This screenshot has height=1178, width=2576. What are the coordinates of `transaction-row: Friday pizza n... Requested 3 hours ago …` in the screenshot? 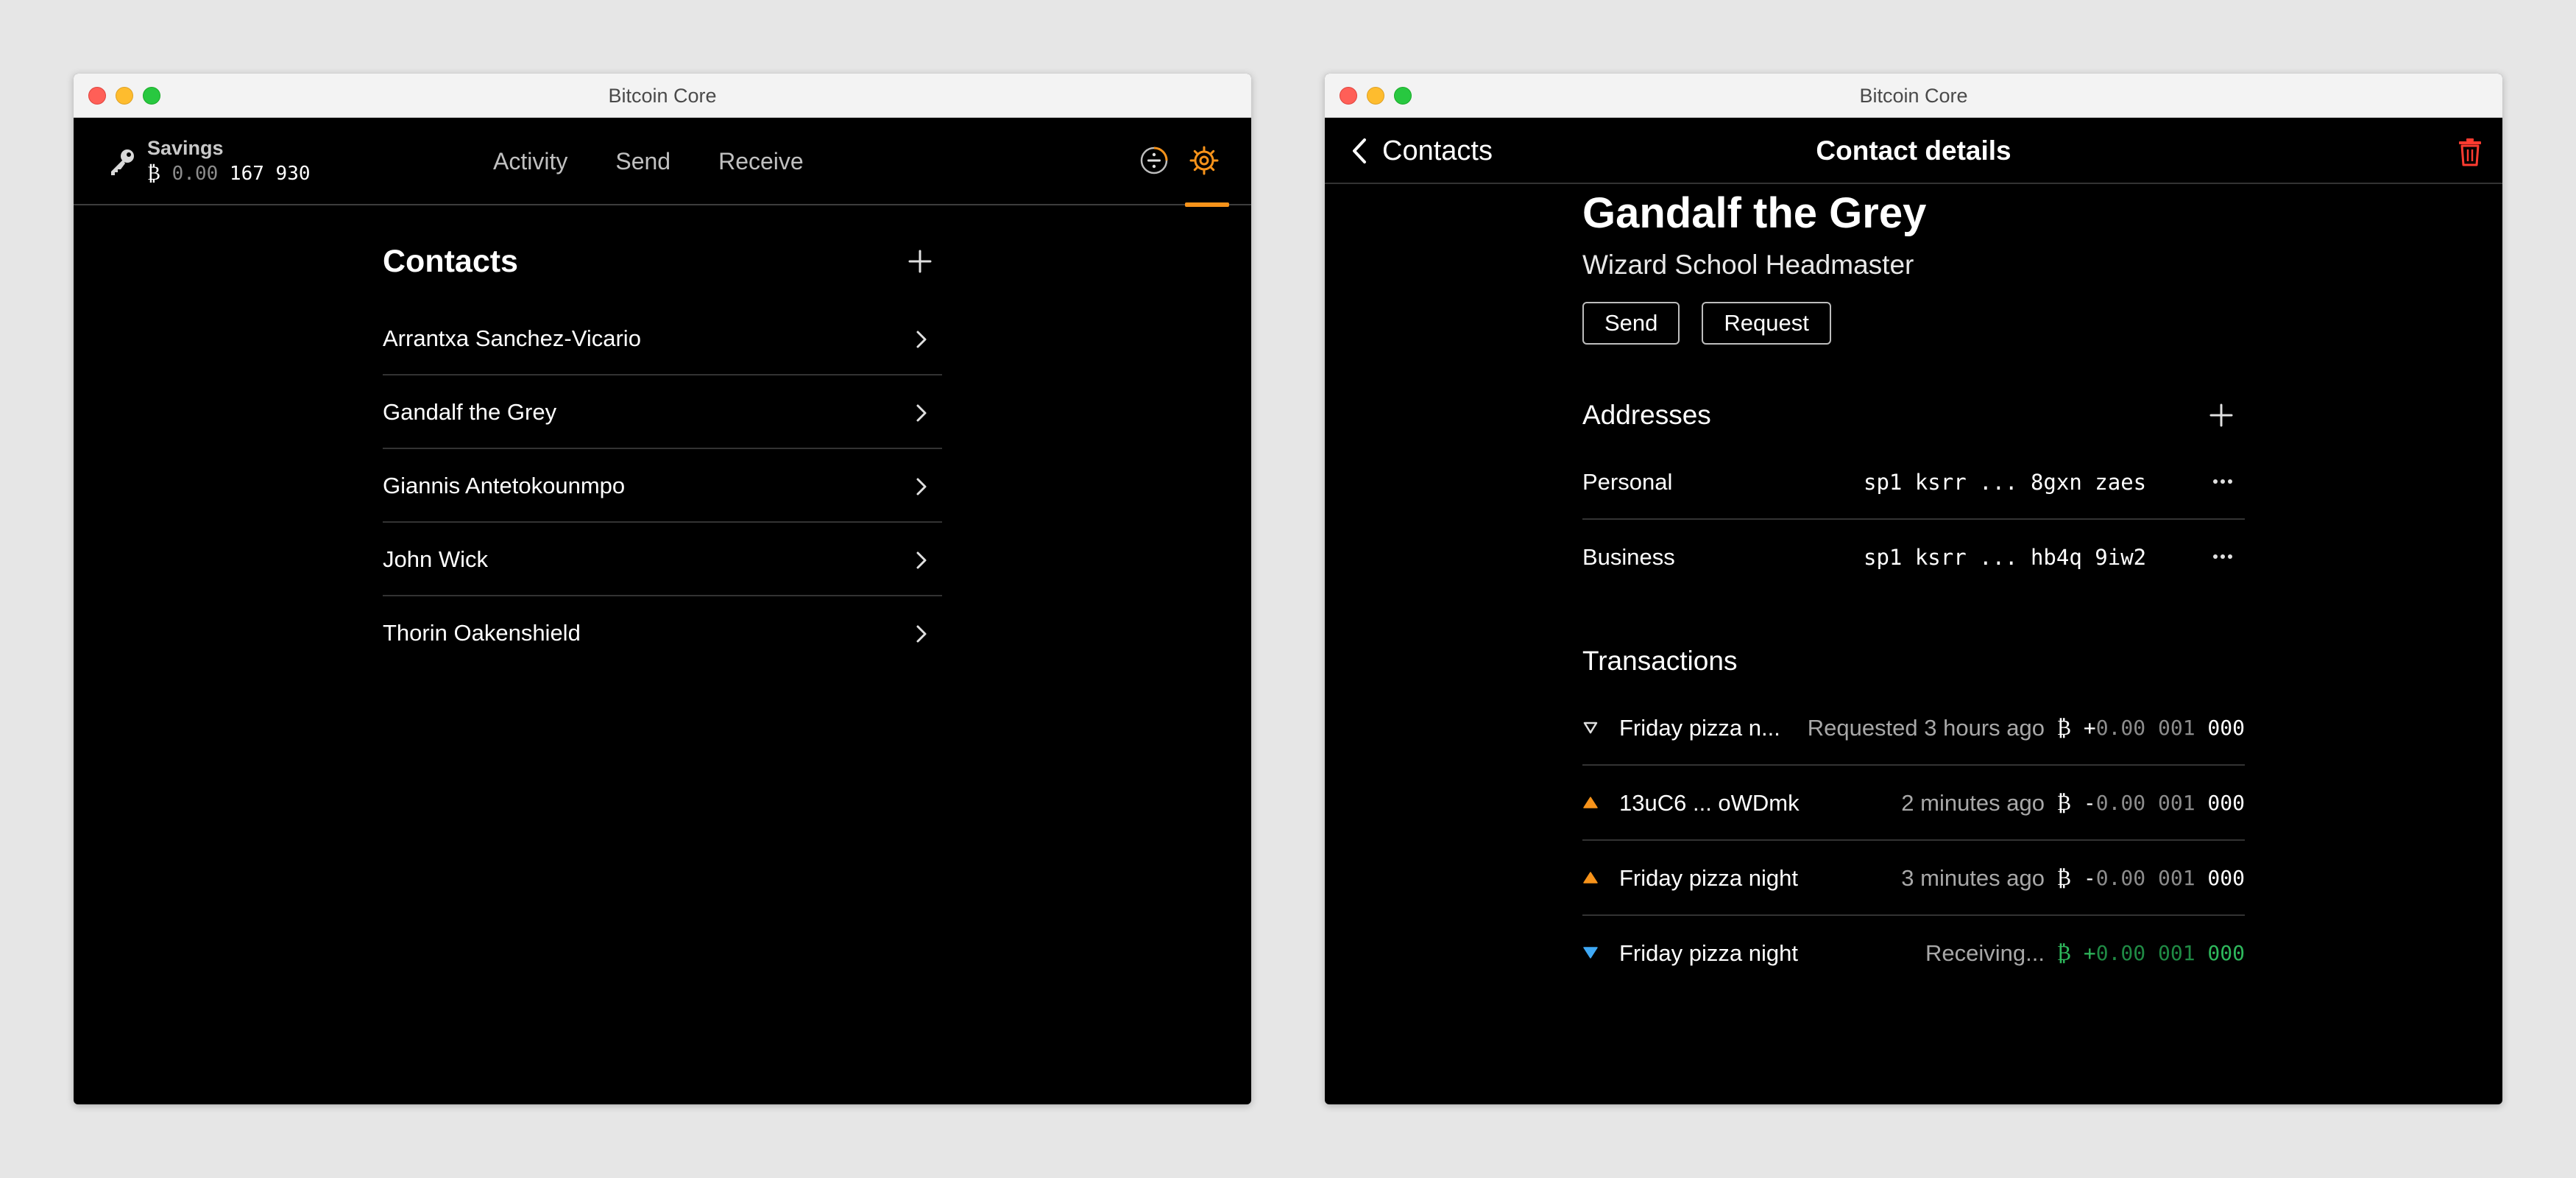 It's located at (1913, 728).